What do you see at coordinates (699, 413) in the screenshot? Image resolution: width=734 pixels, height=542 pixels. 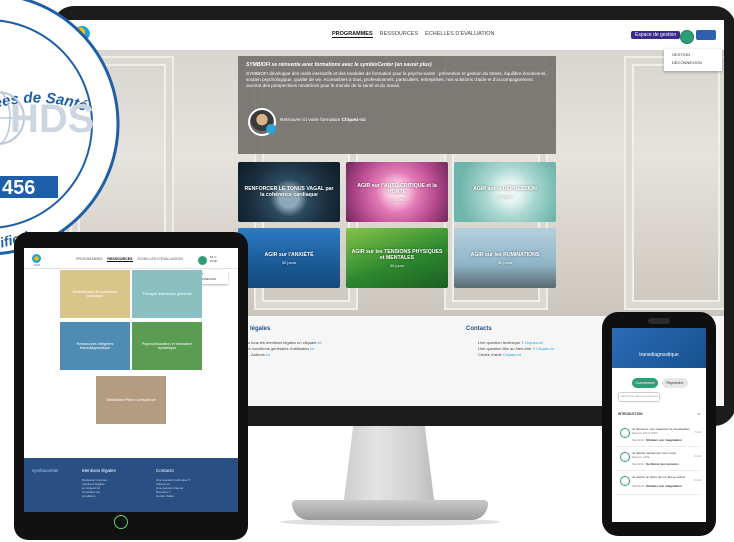 I see `chevron-down-icon: ⌄` at bounding box center [699, 413].